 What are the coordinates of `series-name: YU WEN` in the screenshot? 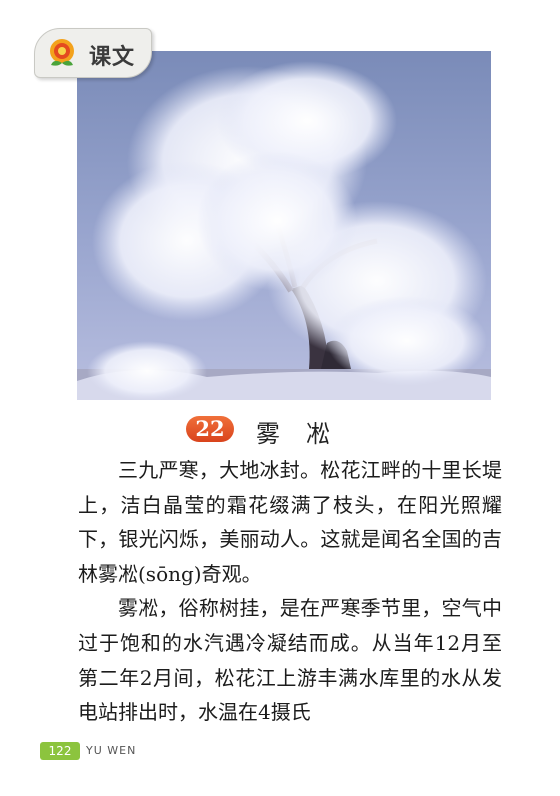 It's located at (111, 750).